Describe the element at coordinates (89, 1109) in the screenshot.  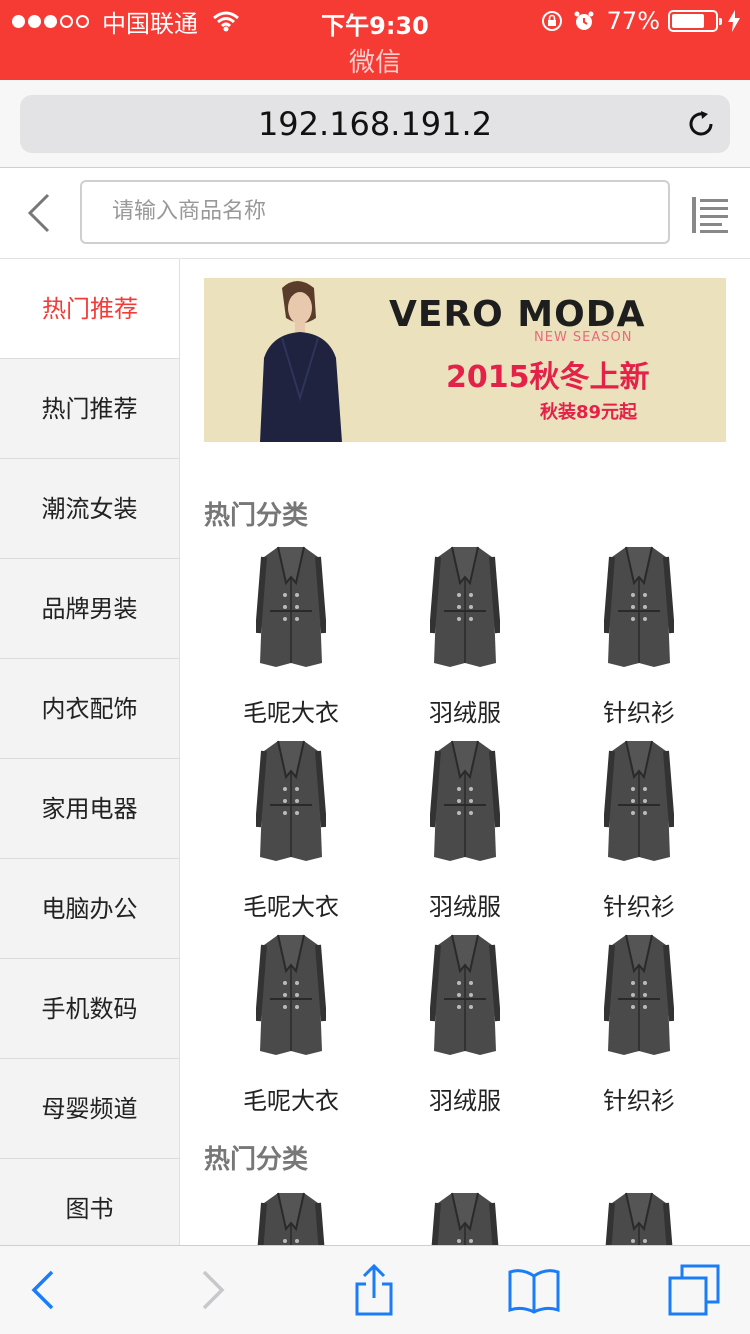
I see `sidebar-item-baby: 母婴频道` at that location.